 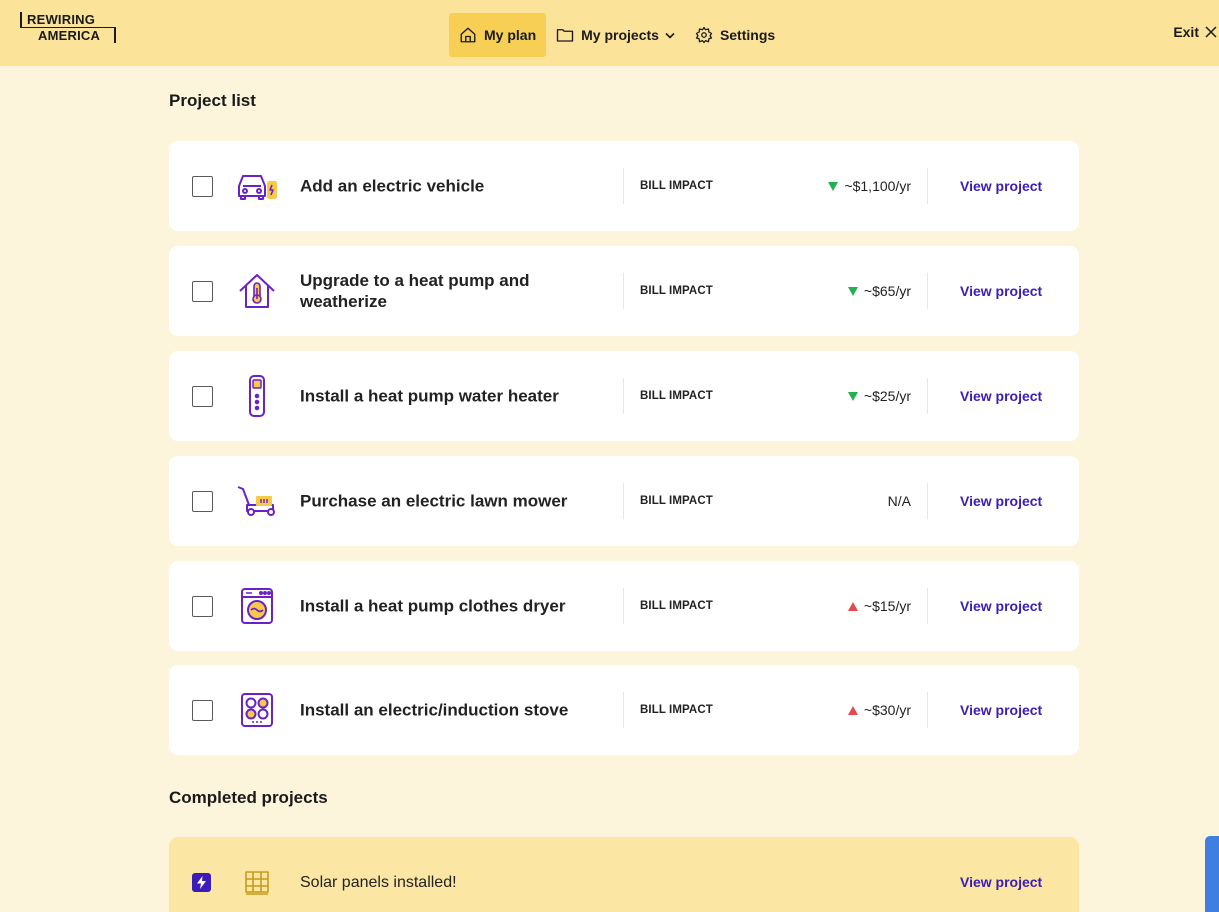 I want to click on project-title: Add an electric vehicle, so click(x=392, y=186).